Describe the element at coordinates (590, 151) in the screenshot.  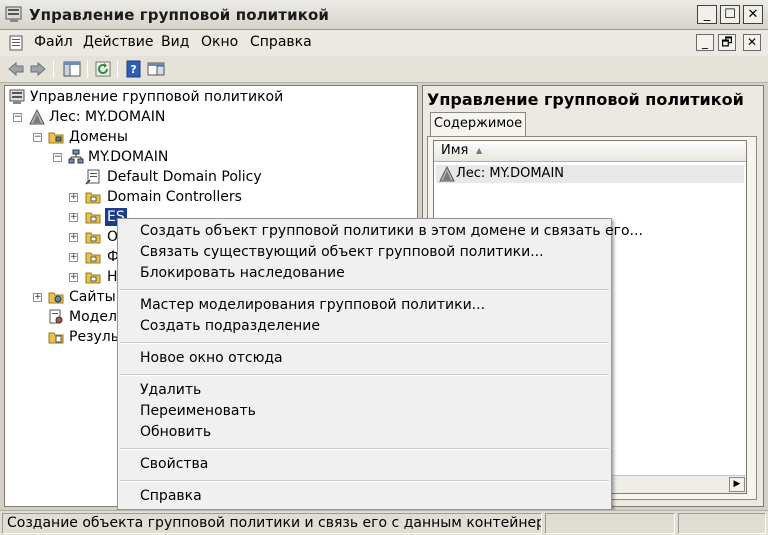
I see `column-header-name: Имя ▲` at that location.